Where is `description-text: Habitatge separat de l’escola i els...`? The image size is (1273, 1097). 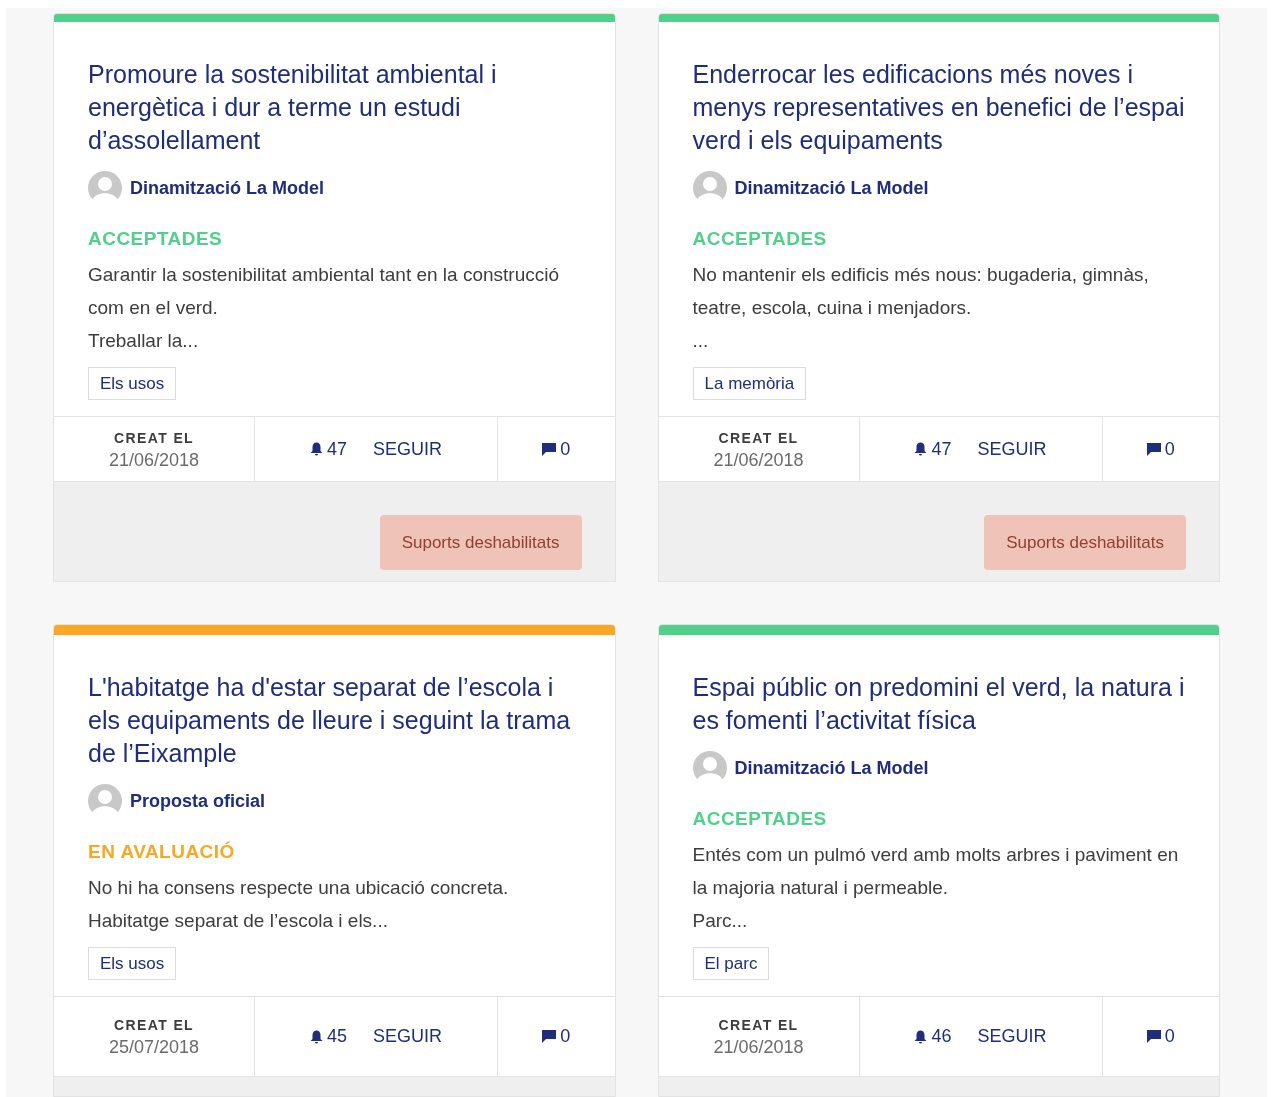
description-text: Habitatge separat de l’escola i els... is located at coordinates (238, 920).